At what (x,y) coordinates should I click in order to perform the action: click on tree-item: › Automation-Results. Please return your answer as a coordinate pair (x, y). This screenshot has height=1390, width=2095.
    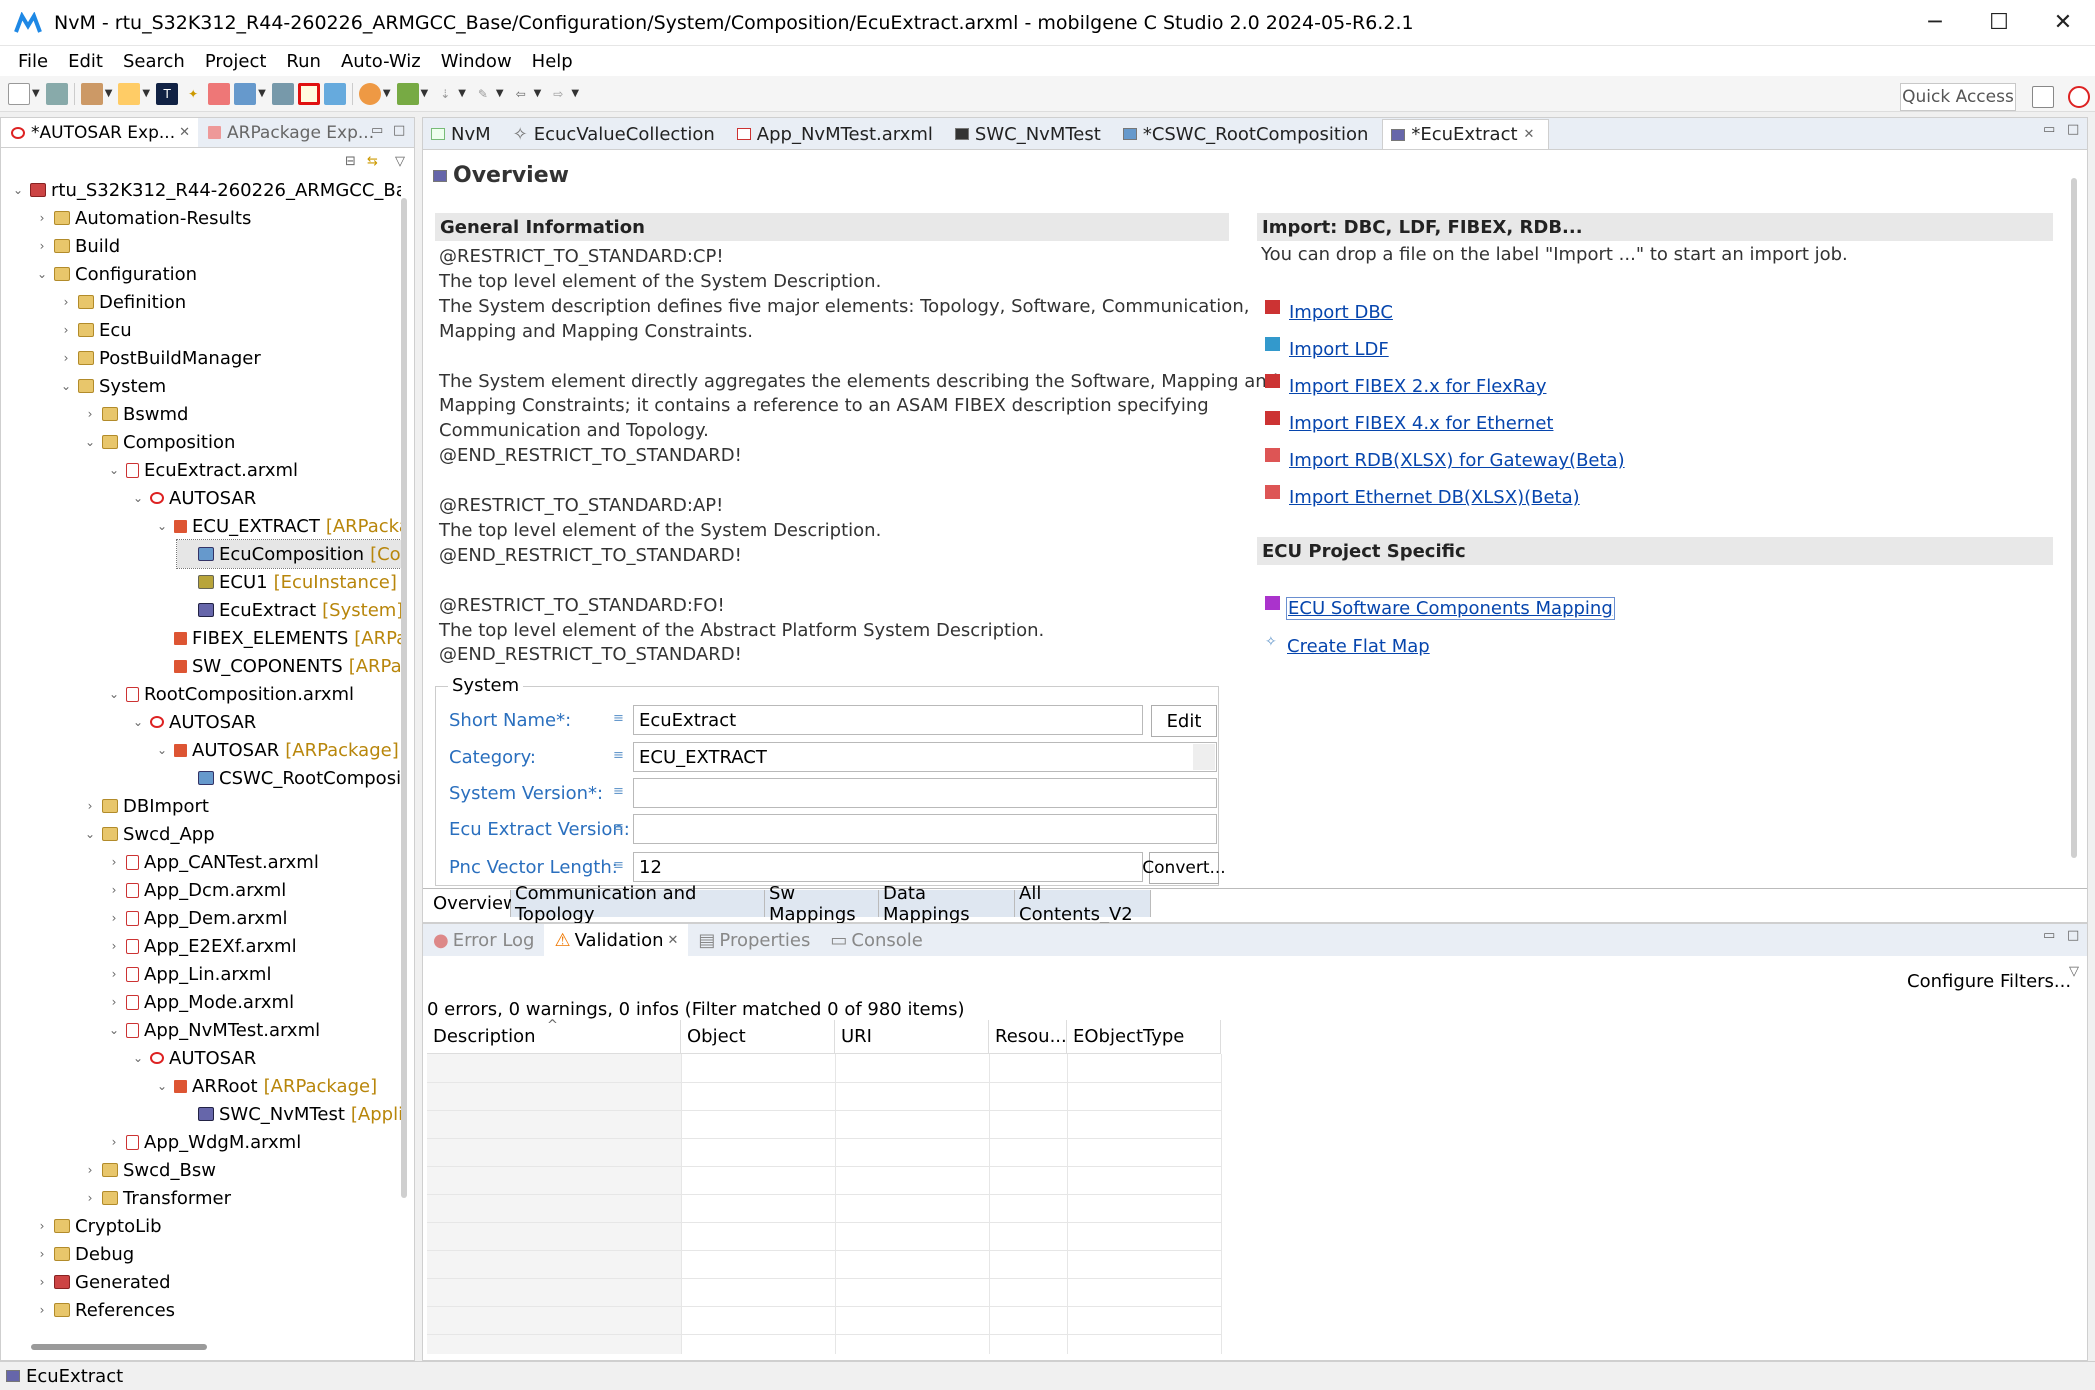
    Looking at the image, I should click on (142, 218).